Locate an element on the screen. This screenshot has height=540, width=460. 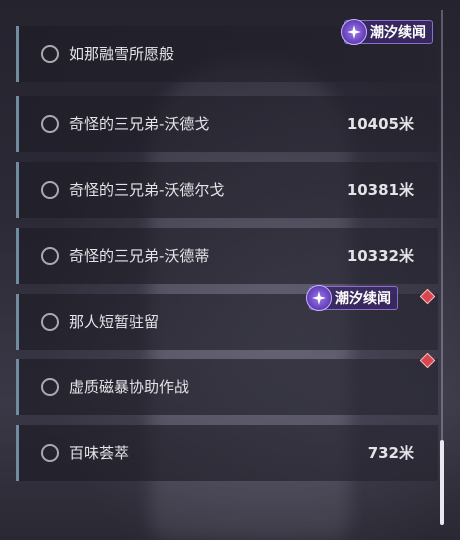
quest-distance: 10332米 is located at coordinates (380, 256).